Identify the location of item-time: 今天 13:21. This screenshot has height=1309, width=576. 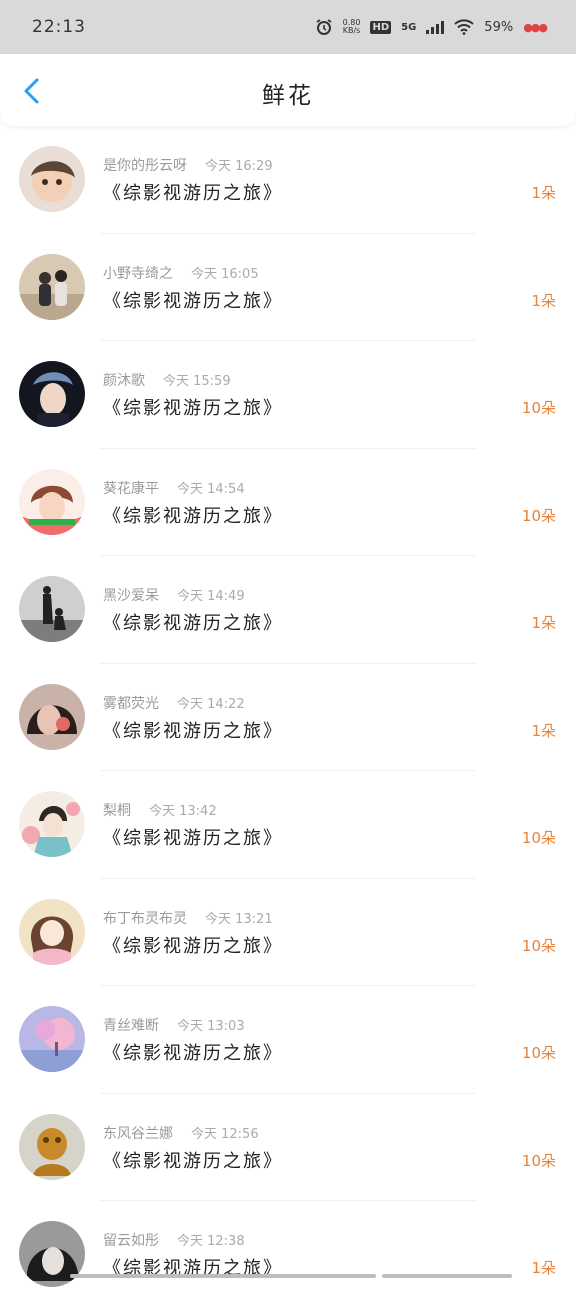
(239, 919).